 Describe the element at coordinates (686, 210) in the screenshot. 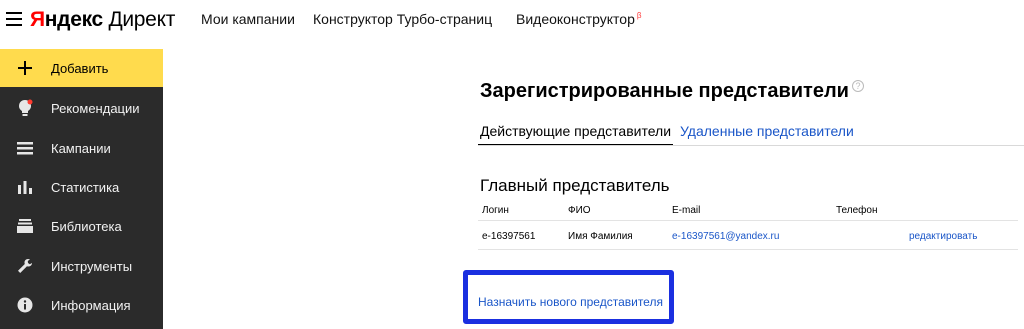

I see `column-header-email: E-mail` at that location.